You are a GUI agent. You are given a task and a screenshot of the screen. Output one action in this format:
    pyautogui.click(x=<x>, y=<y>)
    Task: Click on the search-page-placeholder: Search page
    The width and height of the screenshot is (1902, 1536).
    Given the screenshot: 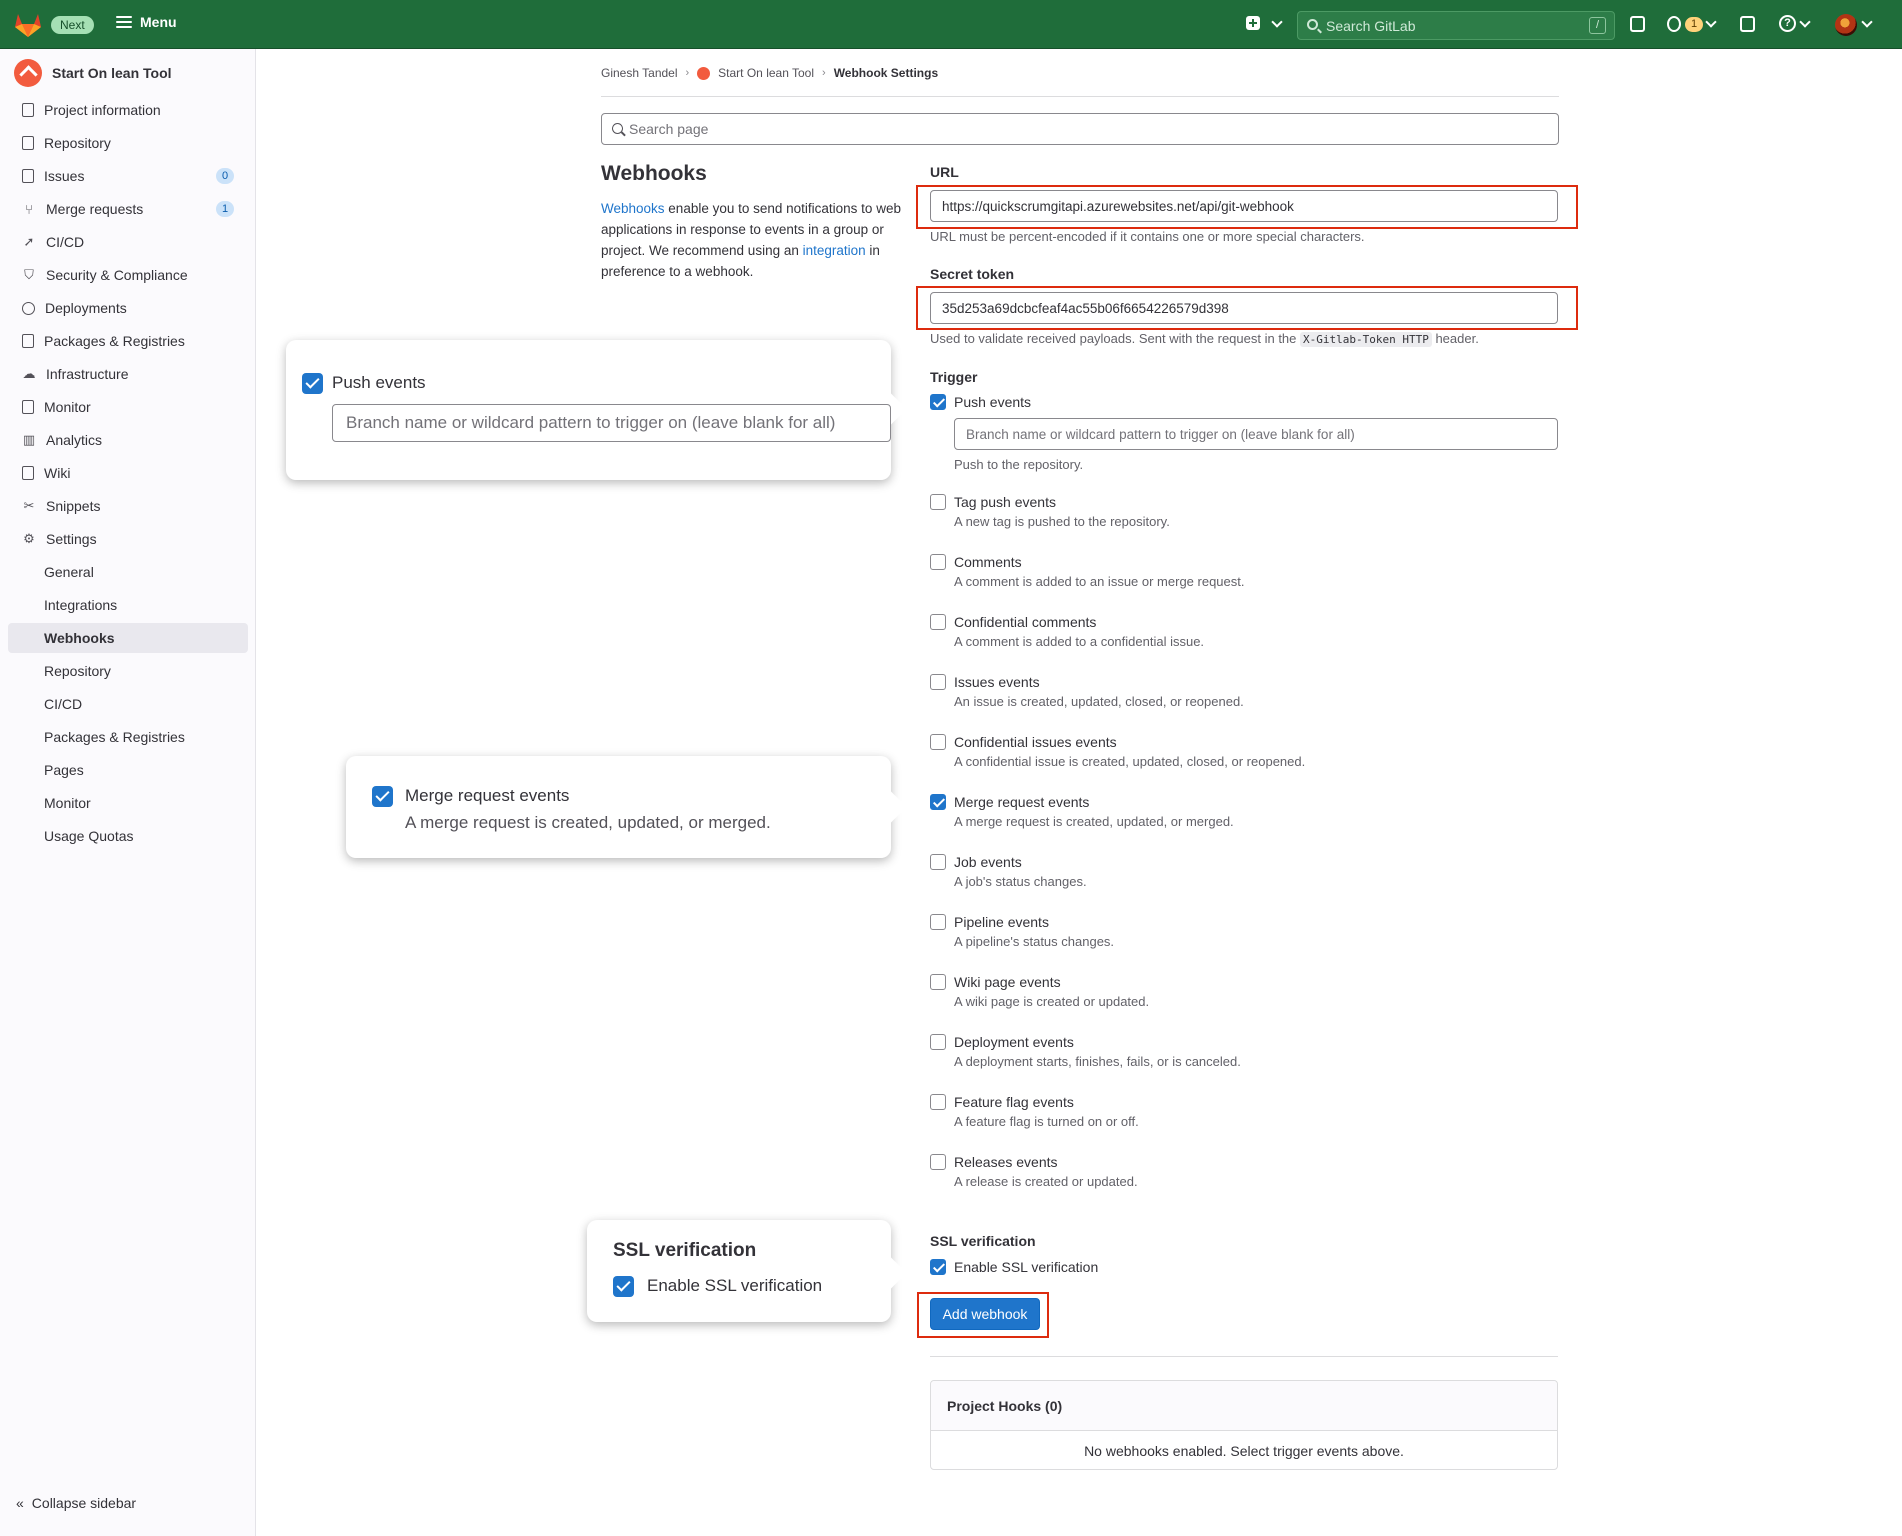 What is the action you would take?
    pyautogui.click(x=669, y=129)
    